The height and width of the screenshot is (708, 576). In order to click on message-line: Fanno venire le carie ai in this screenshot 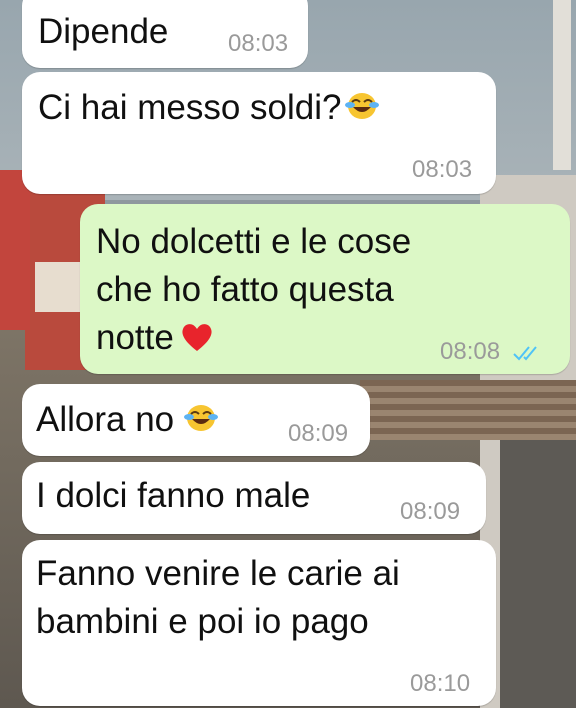, I will do `click(218, 573)`.